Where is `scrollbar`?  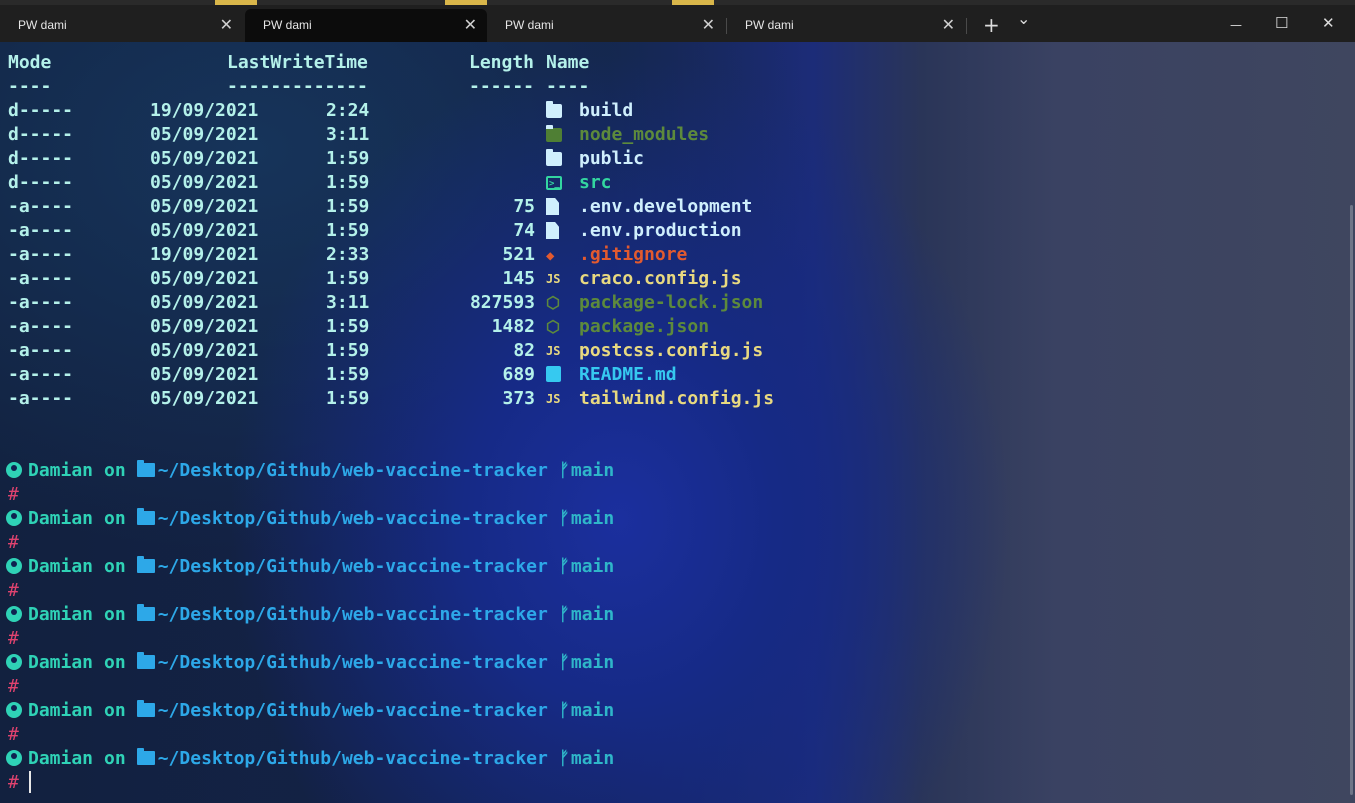
scrollbar is located at coordinates (1351, 500).